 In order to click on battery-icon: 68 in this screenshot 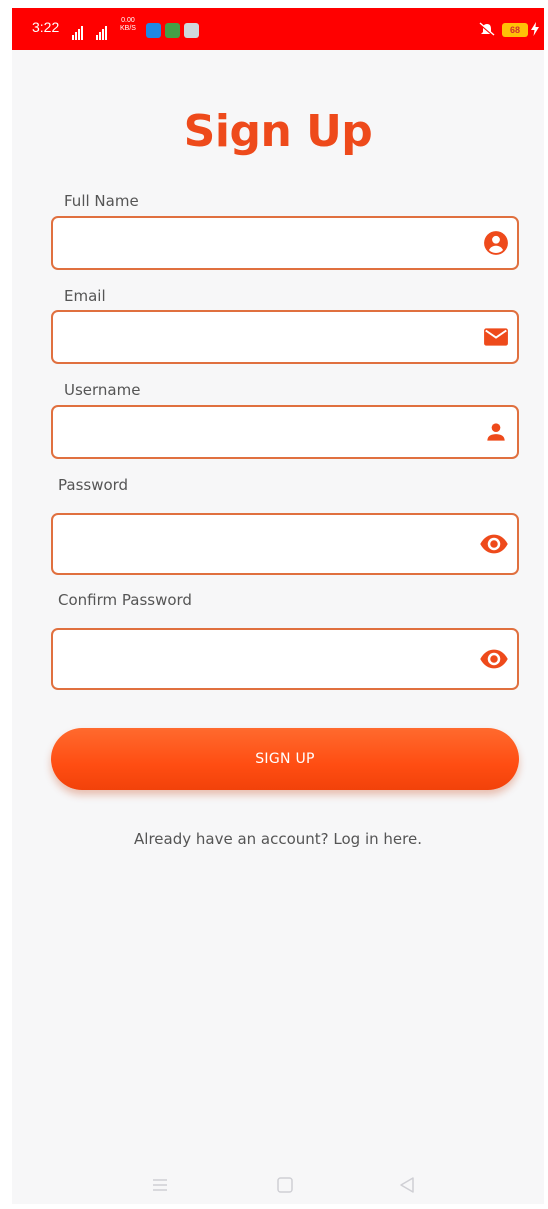, I will do `click(515, 30)`.